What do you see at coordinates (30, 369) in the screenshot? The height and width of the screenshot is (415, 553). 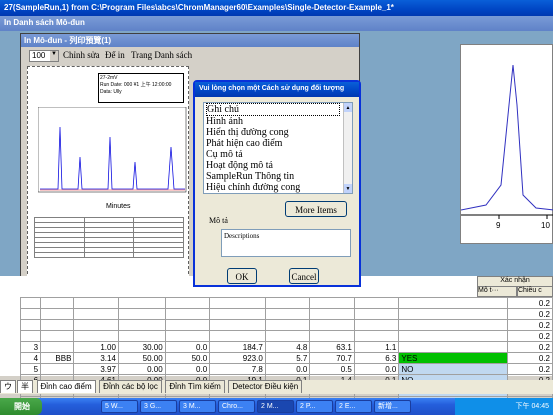 I see `table-cell: 5` at bounding box center [30, 369].